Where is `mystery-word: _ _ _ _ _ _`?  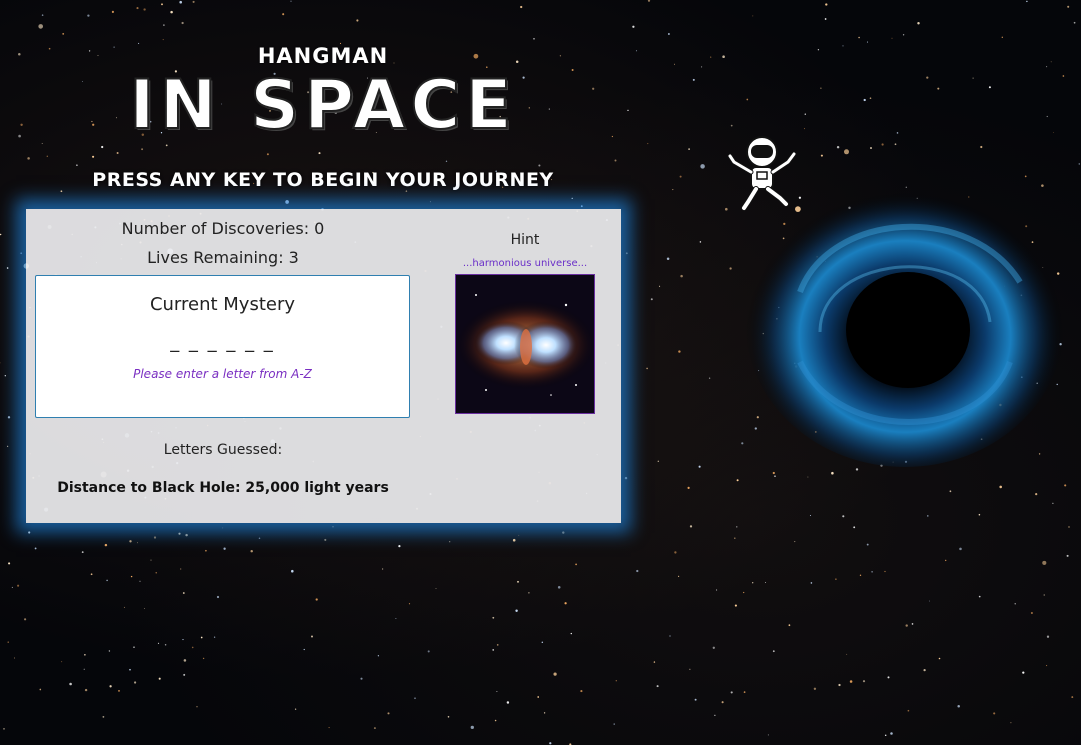 mystery-word: _ _ _ _ _ _ is located at coordinates (222, 342).